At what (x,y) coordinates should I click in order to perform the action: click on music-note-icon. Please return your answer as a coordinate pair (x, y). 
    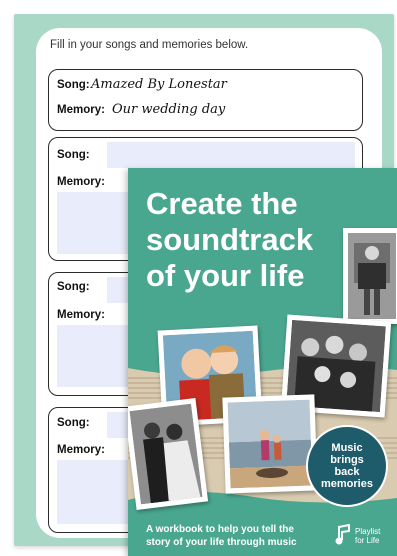
    Looking at the image, I should click on (342, 534).